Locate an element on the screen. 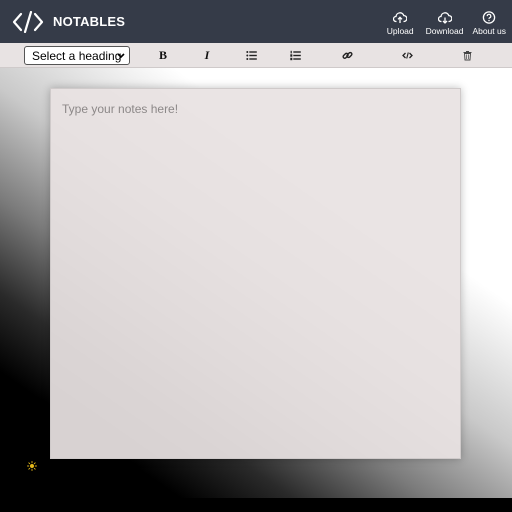  trash-icon is located at coordinates (467, 56).